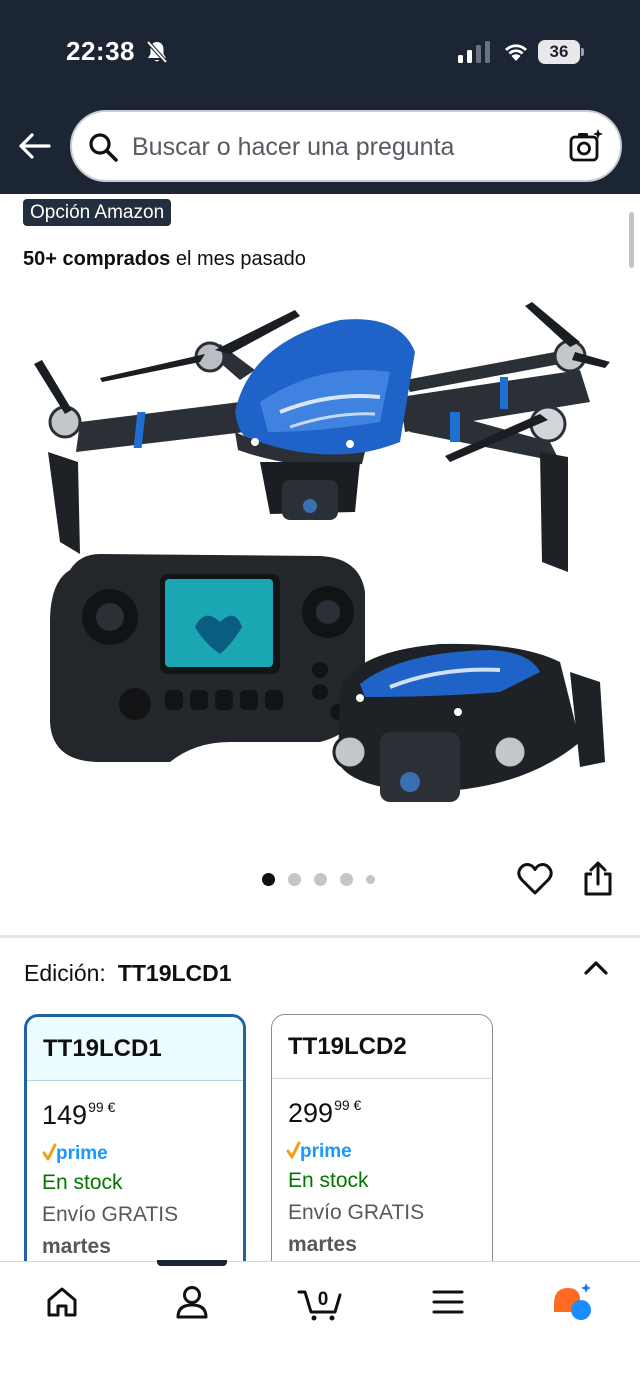  What do you see at coordinates (100, 51) in the screenshot?
I see `status-time: 22:38` at bounding box center [100, 51].